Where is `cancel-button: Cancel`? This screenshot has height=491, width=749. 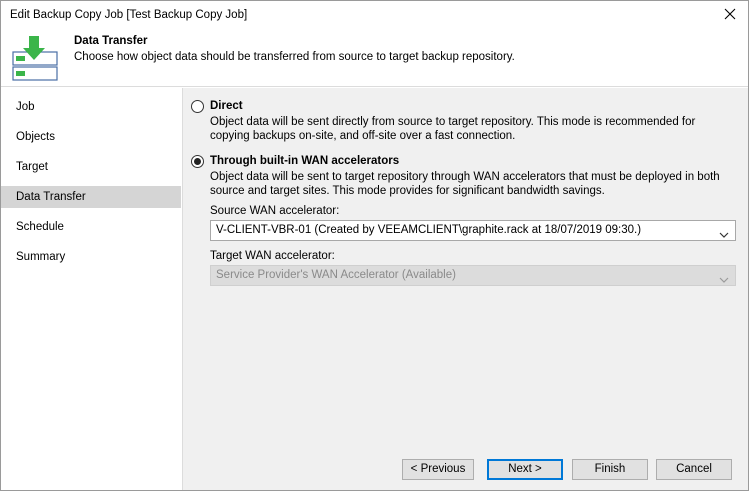
cancel-button: Cancel is located at coordinates (694, 469).